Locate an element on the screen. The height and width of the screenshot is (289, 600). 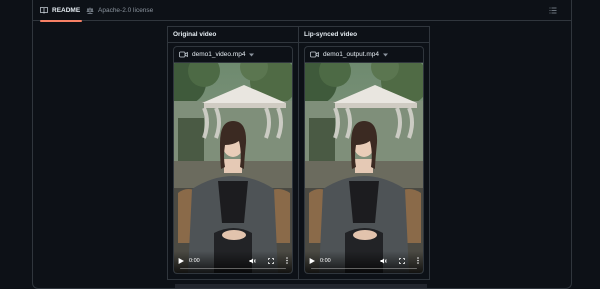
video-filename: demo1_output.mp4 is located at coordinates (351, 54).